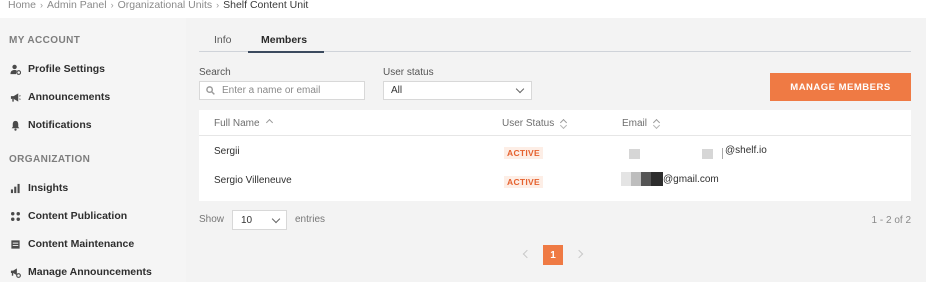 This screenshot has width=926, height=282. Describe the element at coordinates (15, 244) in the screenshot. I see `clipboard-icon` at that location.